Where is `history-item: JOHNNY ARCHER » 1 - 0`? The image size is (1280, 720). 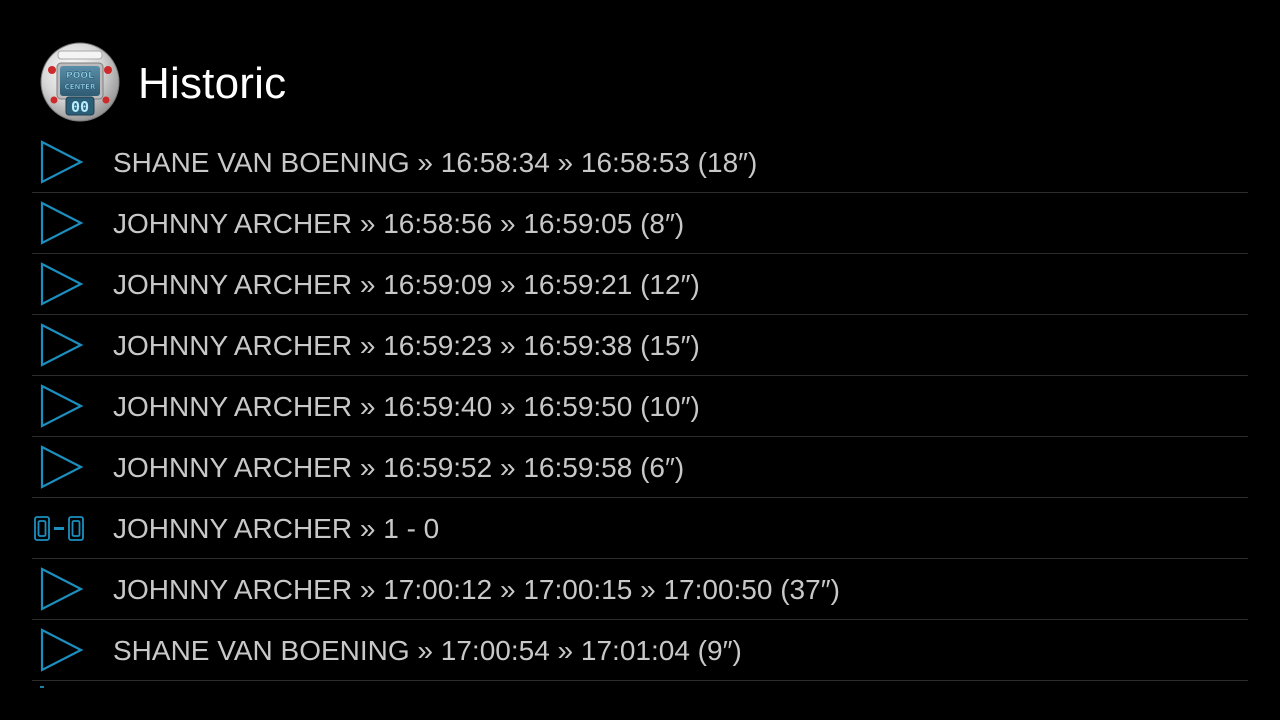 history-item: JOHNNY ARCHER » 1 - 0 is located at coordinates (640, 528).